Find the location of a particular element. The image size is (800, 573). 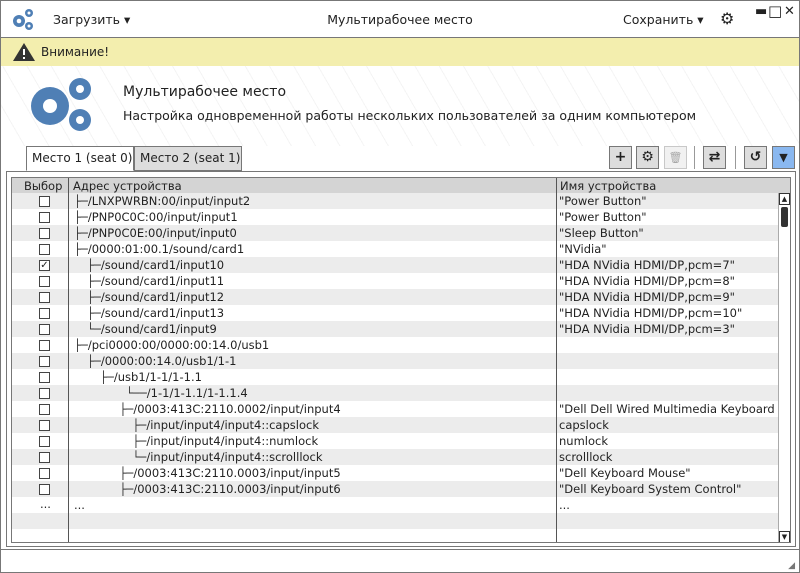

address-text: /pci0000:00/0000:00:14.0/usb1 is located at coordinates (178, 345).